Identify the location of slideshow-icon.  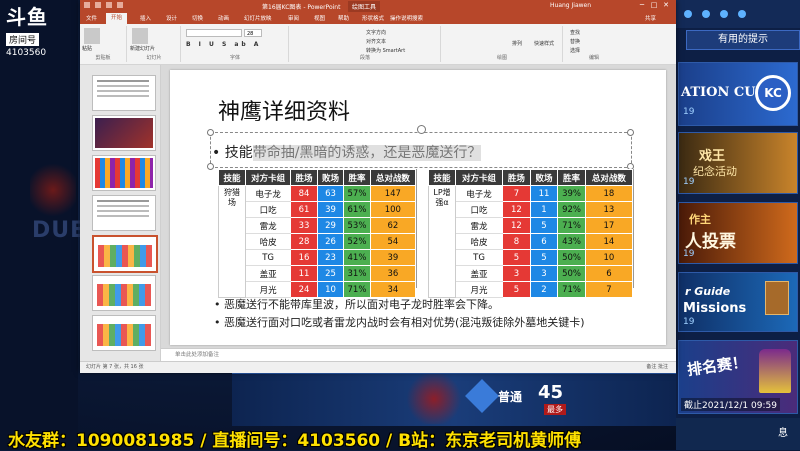
(120, 5).